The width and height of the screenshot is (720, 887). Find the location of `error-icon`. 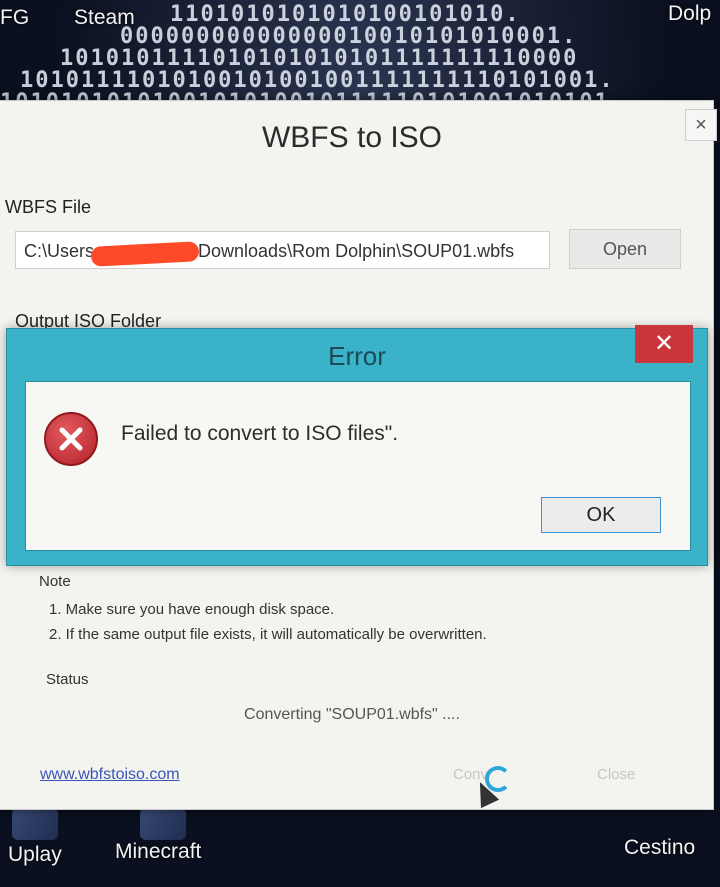

error-icon is located at coordinates (71, 439).